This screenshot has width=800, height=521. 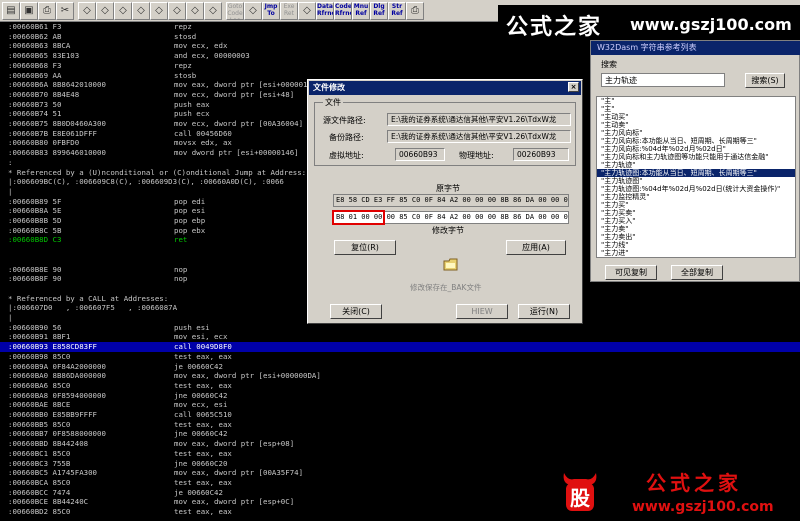 What do you see at coordinates (289, 11) in the screenshot?
I see `toolbar-button-exe-ret: Exe Ret` at bounding box center [289, 11].